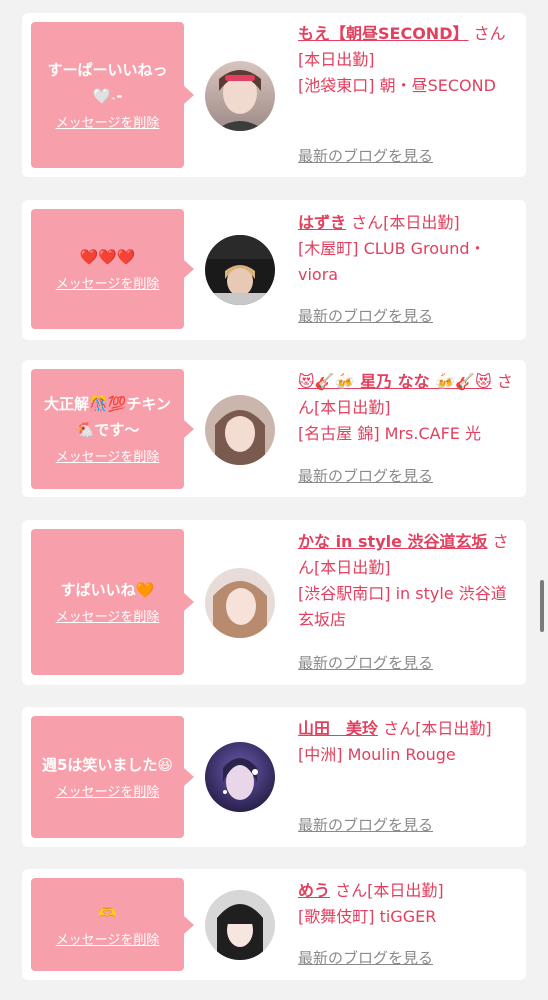 Image resolution: width=548 pixels, height=1000 pixels. What do you see at coordinates (392, 261) in the screenshot?
I see `shop-name: [木屋町] CLUB Ground・viora` at bounding box center [392, 261].